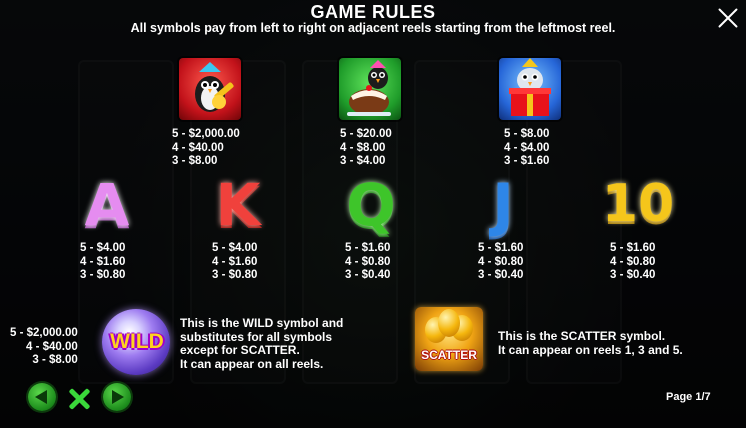  I want to click on balloon-icon, so click(449, 323).